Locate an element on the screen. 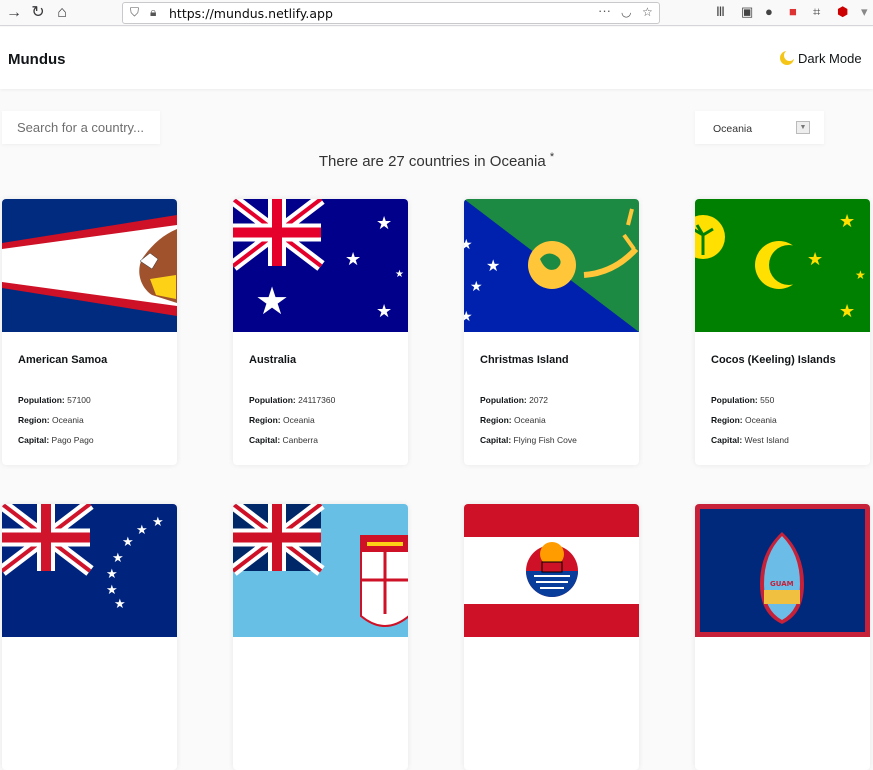 This screenshot has width=873, height=770. brand-title: Mundus is located at coordinates (37, 59).